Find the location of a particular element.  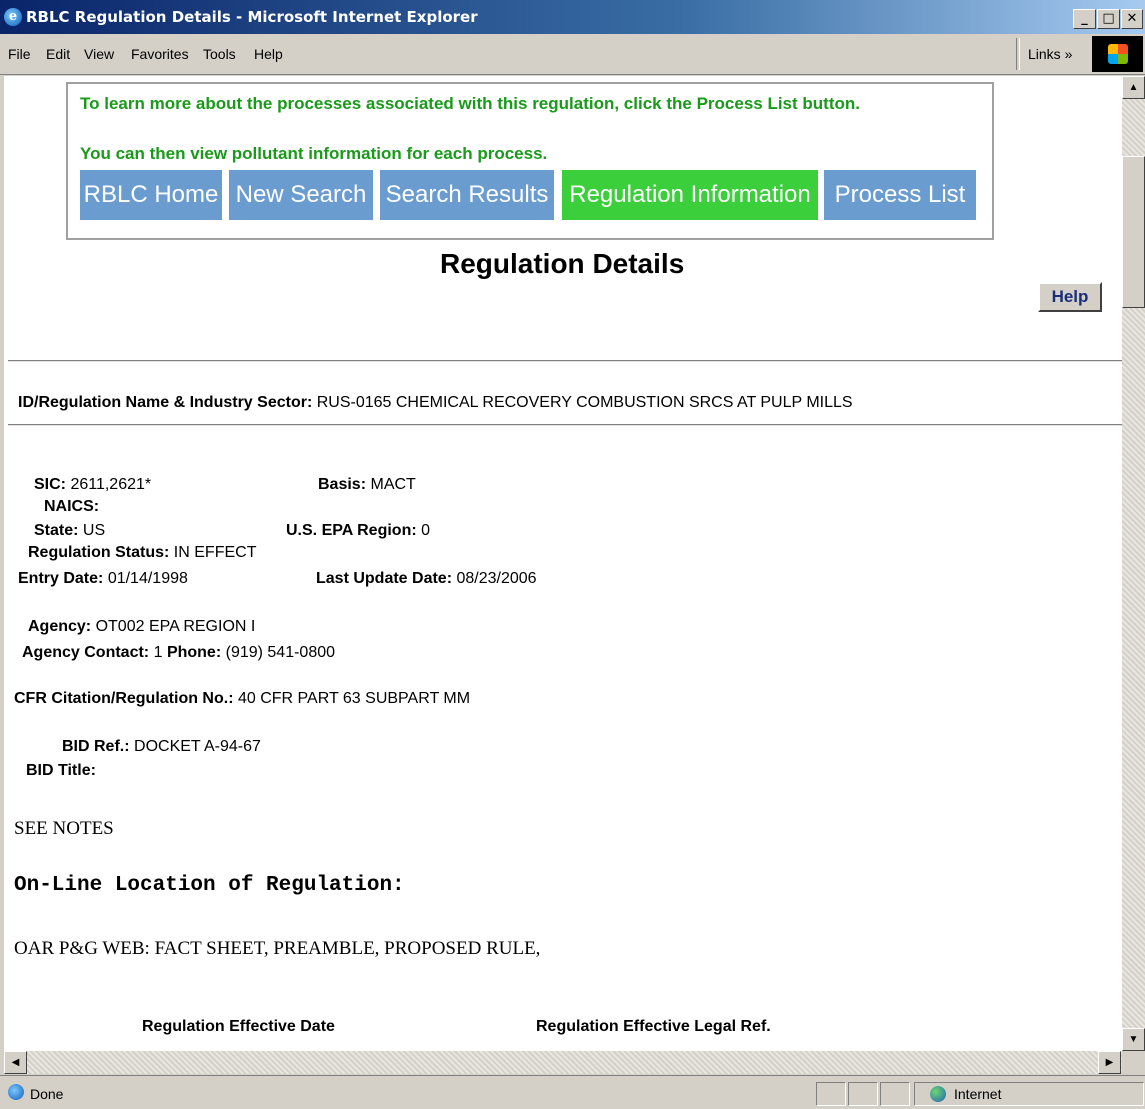

bid-ref-label: BID Ref.: is located at coordinates (96, 746).